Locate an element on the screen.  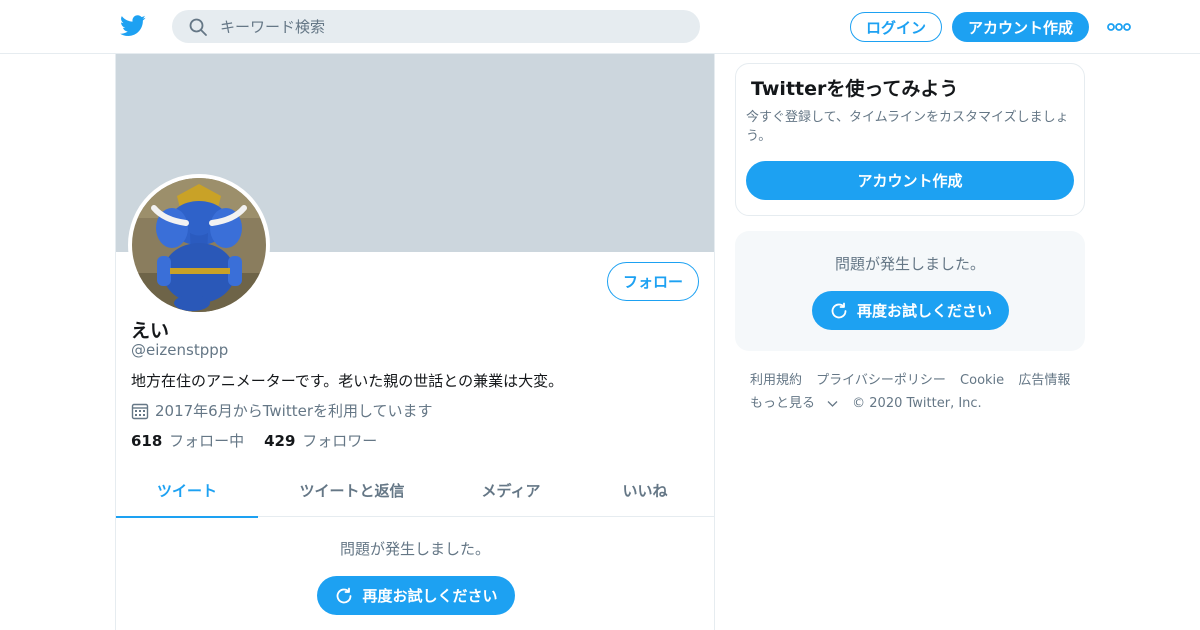
following-label: フォロー中 is located at coordinates (207, 441).